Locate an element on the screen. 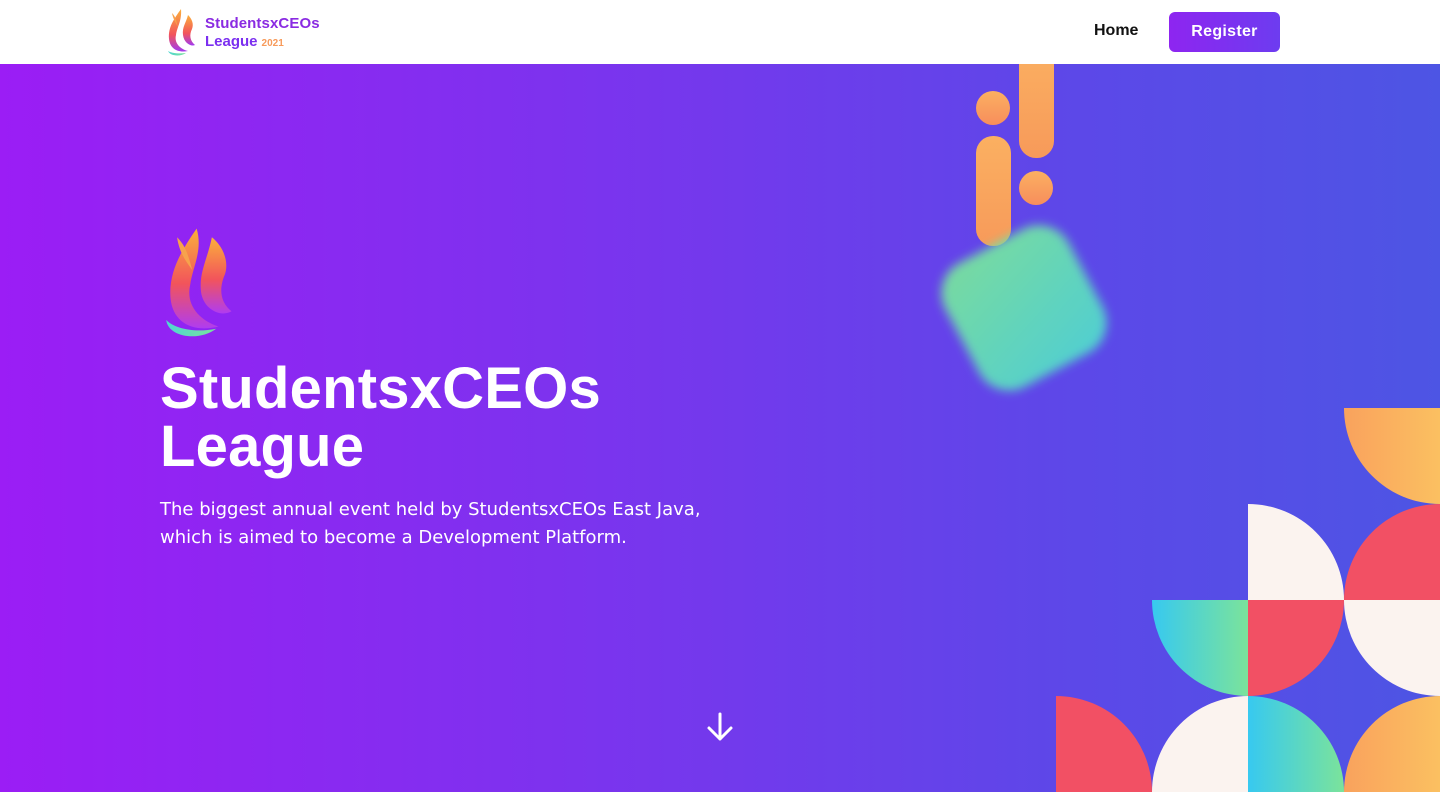 This screenshot has height=792, width=1440. brand-logo-link: StudentsxCEOs League 2021 is located at coordinates (242, 32).